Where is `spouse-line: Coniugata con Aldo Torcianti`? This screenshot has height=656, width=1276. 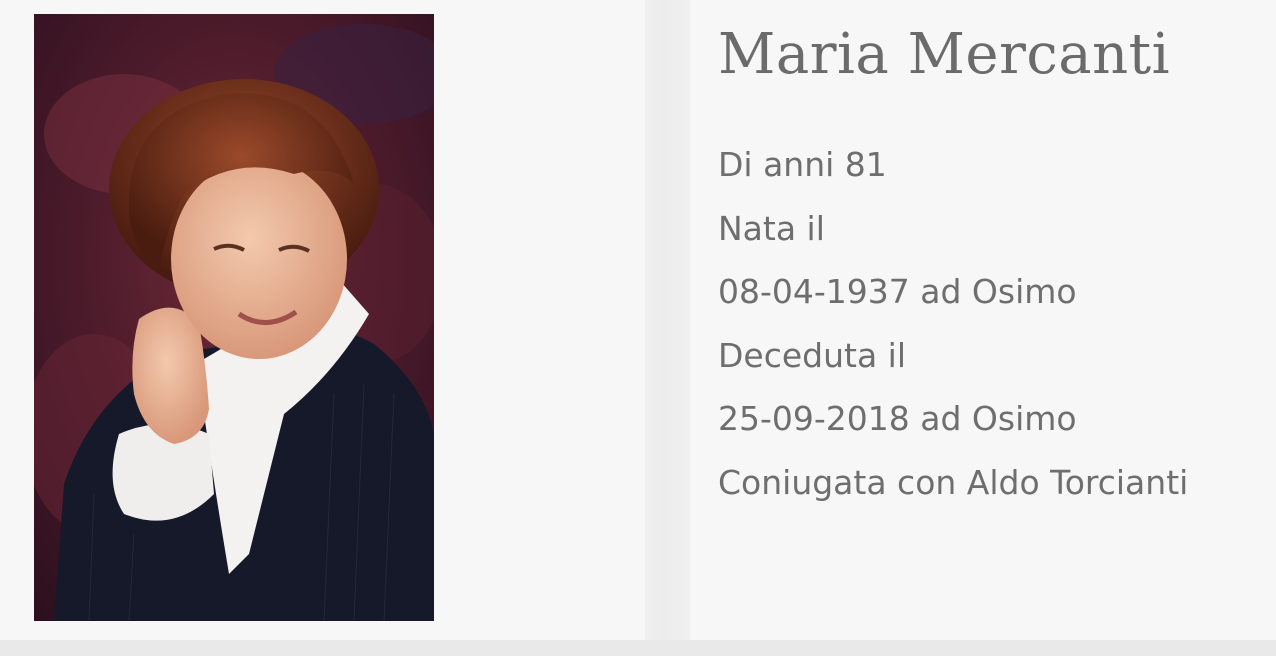 spouse-line: Coniugata con Aldo Torcianti is located at coordinates (953, 482).